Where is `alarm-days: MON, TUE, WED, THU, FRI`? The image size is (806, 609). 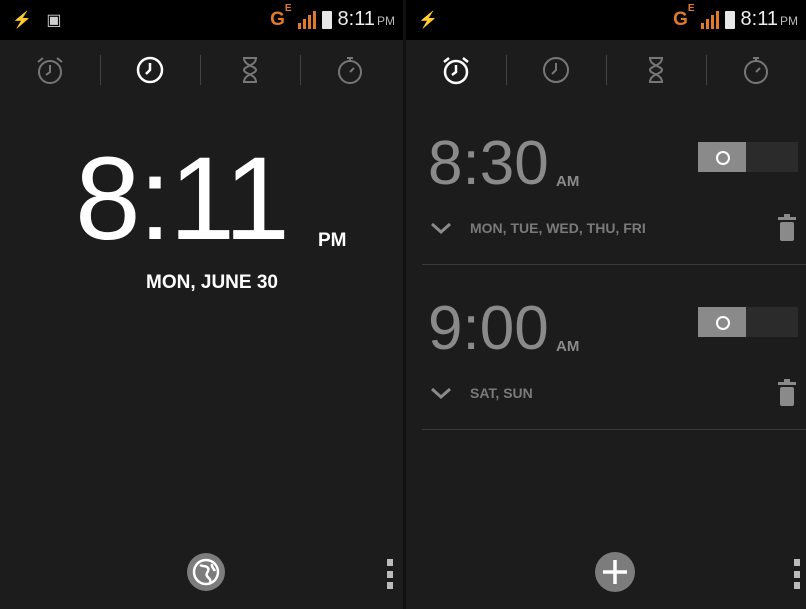 alarm-days: MON, TUE, WED, THU, FRI is located at coordinates (558, 228).